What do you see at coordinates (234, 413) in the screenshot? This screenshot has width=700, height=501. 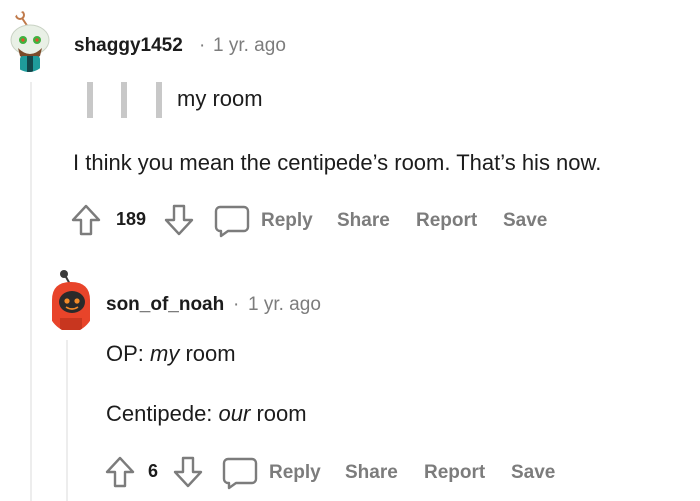 I see `line2-emphasis: our` at bounding box center [234, 413].